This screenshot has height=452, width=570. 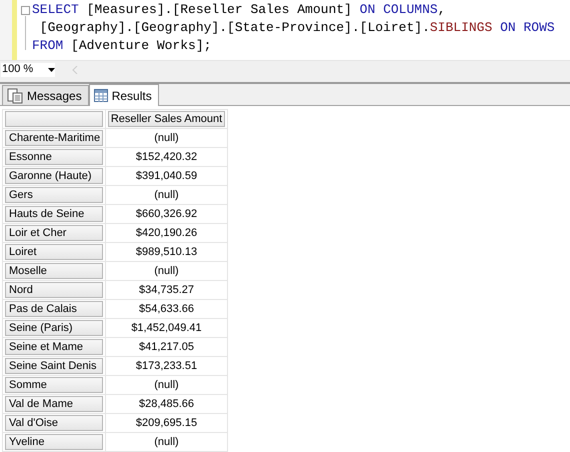 What do you see at coordinates (54, 214) in the screenshot?
I see `row-header: Hauts de Seine` at bounding box center [54, 214].